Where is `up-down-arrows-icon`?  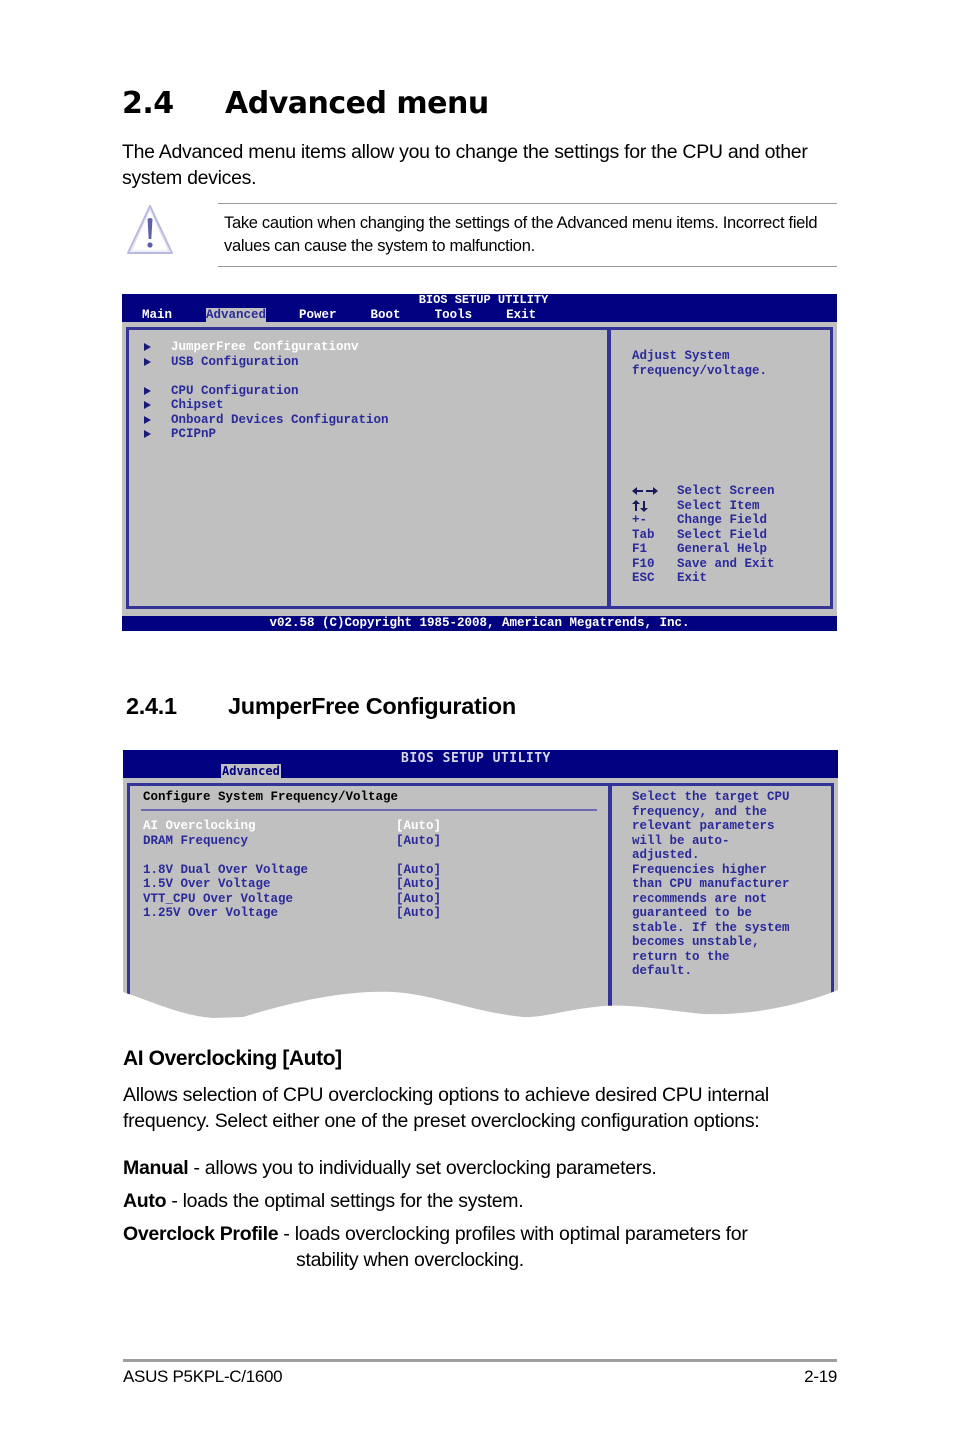
up-down-arrows-icon is located at coordinates (654, 506).